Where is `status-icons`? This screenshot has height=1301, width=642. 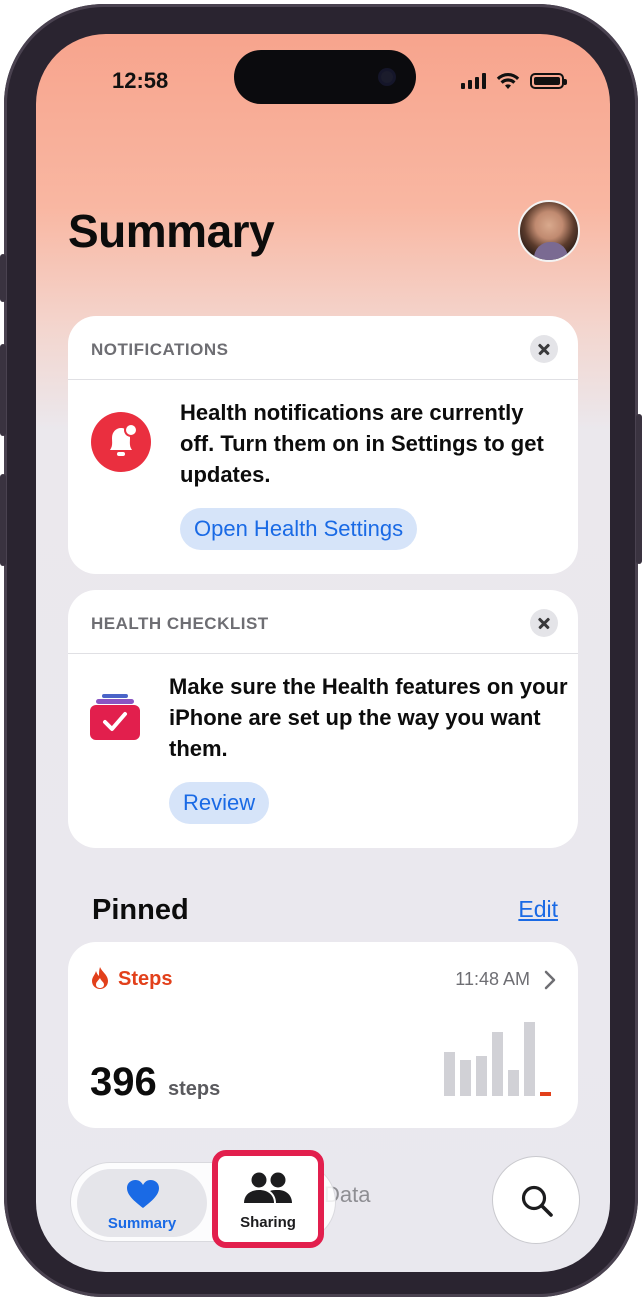 status-icons is located at coordinates (514, 81).